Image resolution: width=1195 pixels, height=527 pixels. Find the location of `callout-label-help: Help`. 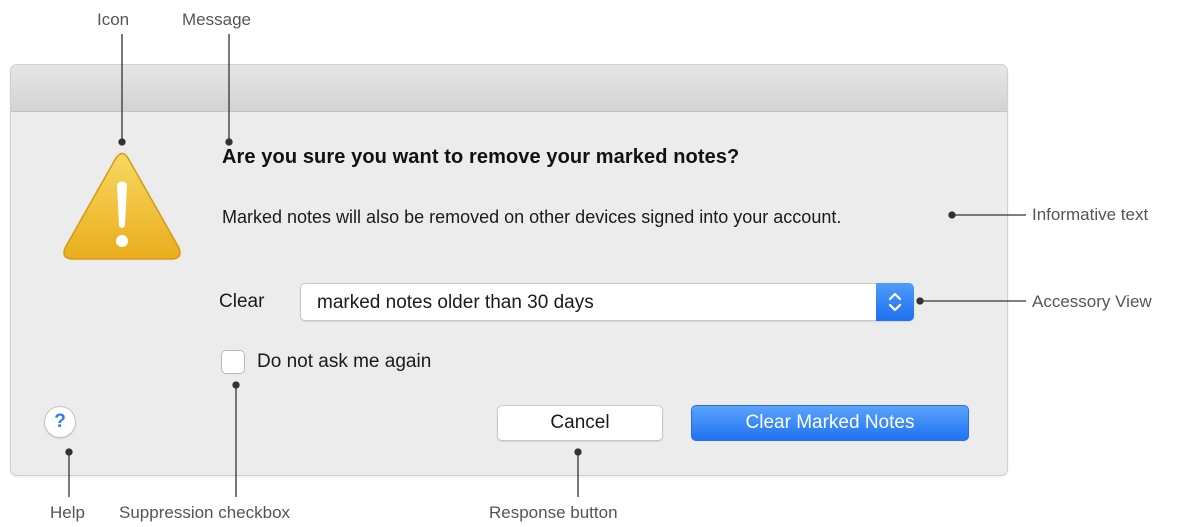

callout-label-help: Help is located at coordinates (67, 512).